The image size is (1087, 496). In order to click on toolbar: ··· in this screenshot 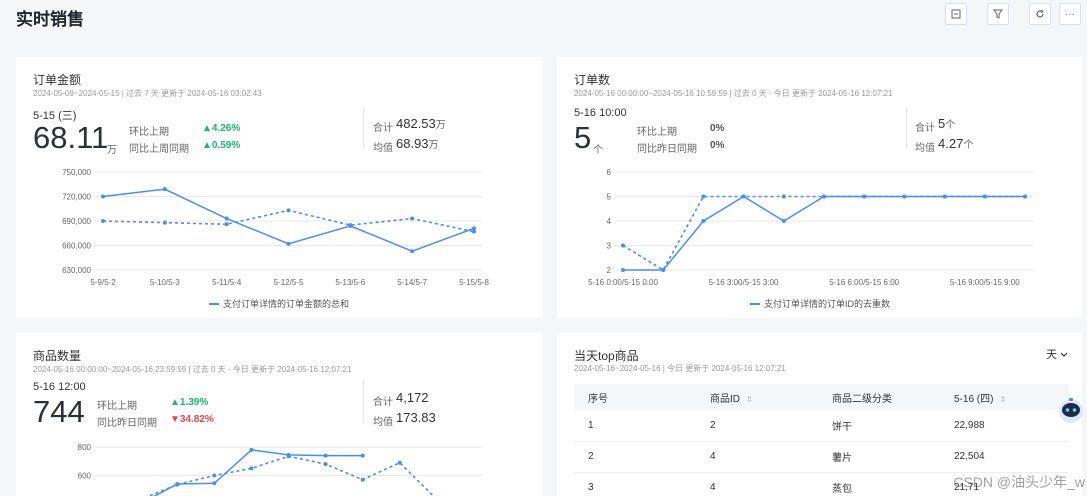, I will do `click(1013, 14)`.